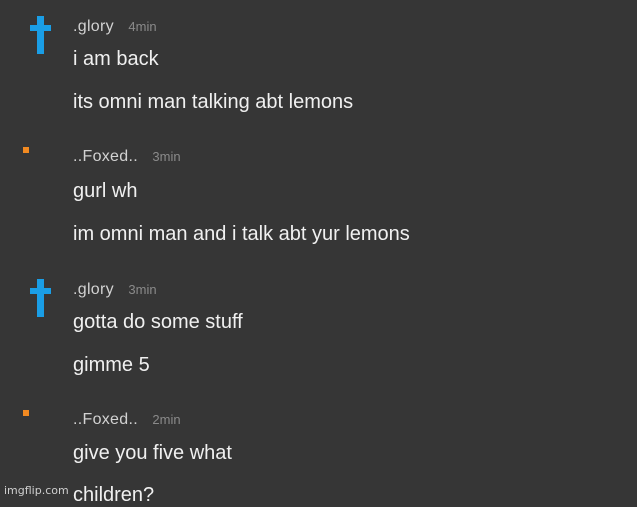  What do you see at coordinates (213, 102) in the screenshot?
I see `message-text: its omni man talking abt lemons` at bounding box center [213, 102].